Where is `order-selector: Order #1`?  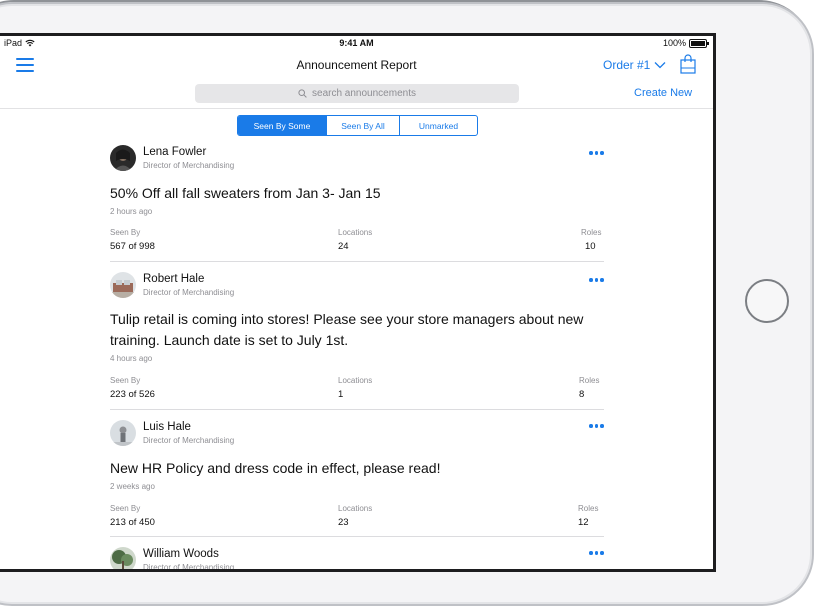
order-selector: Order #1 is located at coordinates (634, 65).